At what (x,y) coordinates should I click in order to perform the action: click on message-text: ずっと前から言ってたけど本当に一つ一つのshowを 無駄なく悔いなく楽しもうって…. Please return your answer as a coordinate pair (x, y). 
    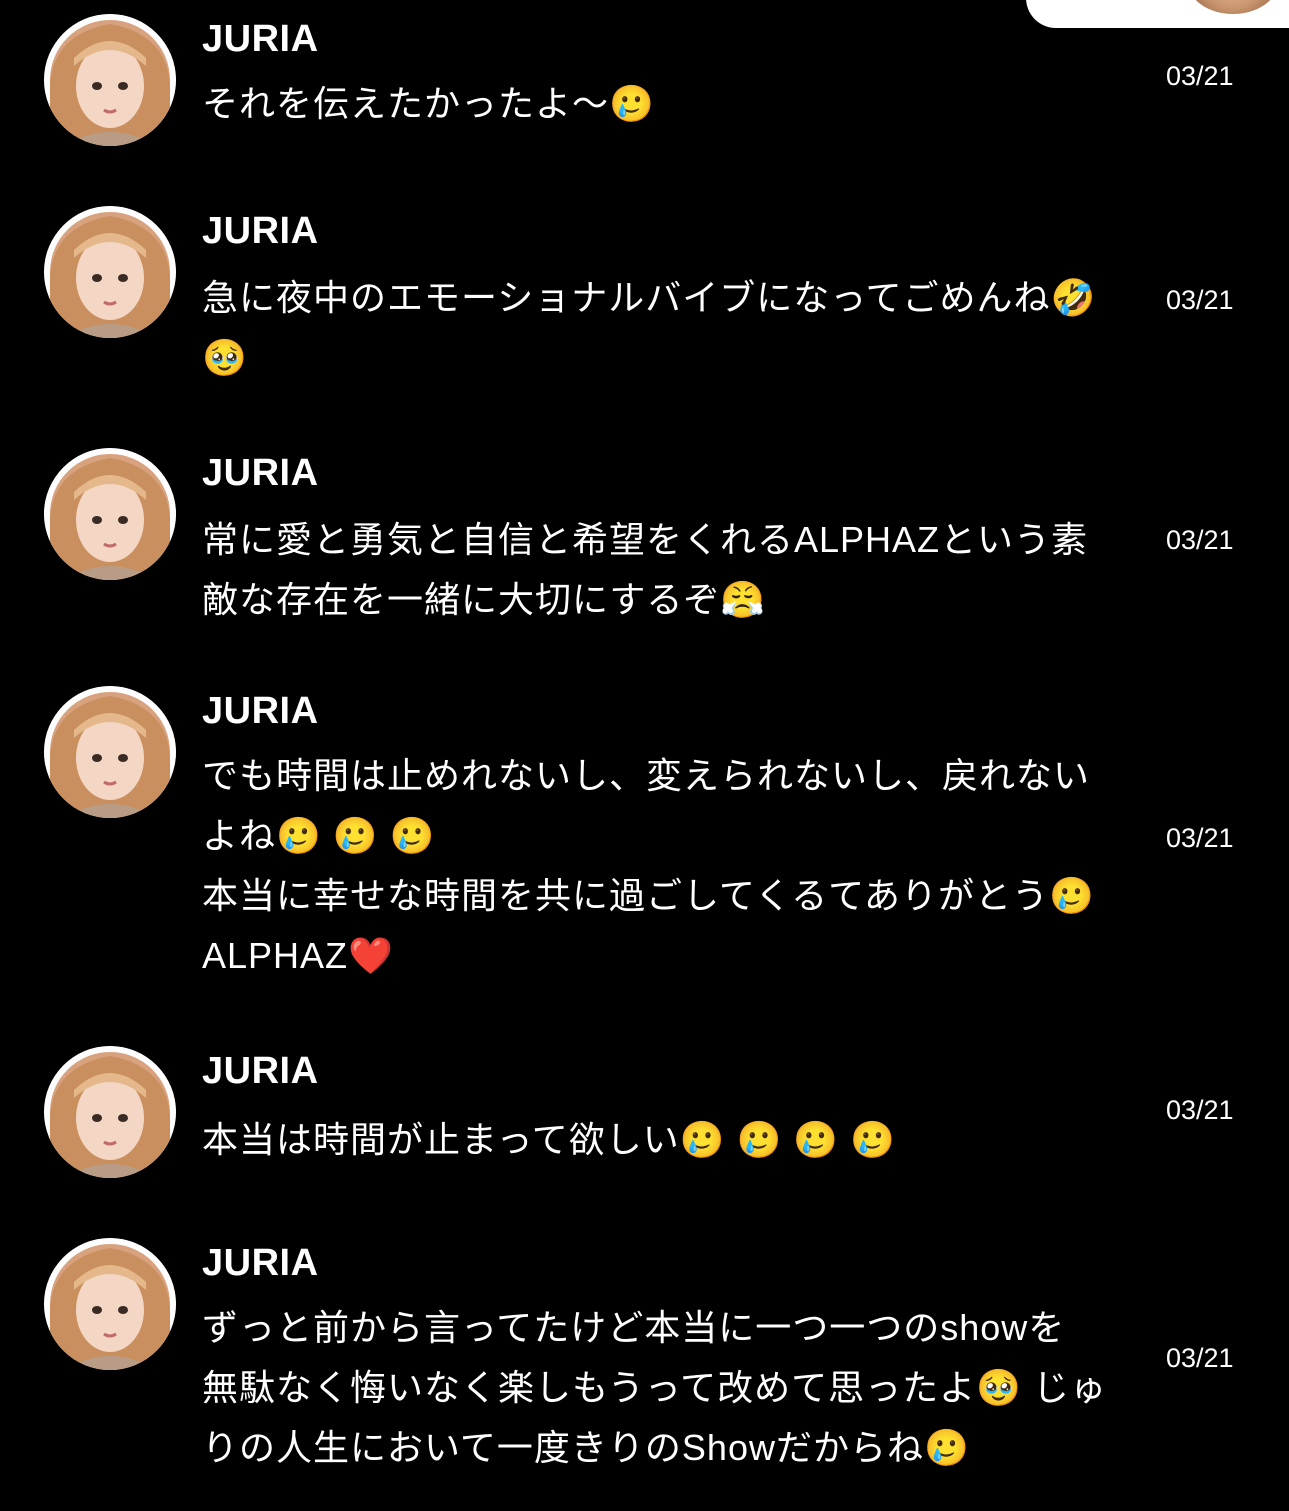
    Looking at the image, I should click on (654, 1387).